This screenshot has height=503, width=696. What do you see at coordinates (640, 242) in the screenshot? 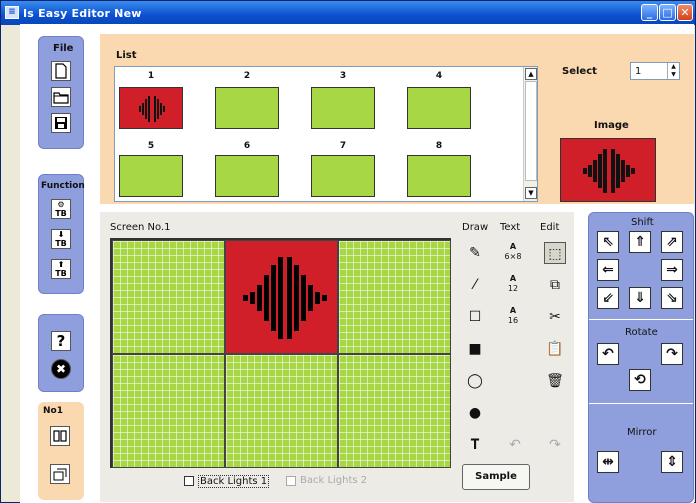
I see `shift-up-icon: ⇑` at bounding box center [640, 242].